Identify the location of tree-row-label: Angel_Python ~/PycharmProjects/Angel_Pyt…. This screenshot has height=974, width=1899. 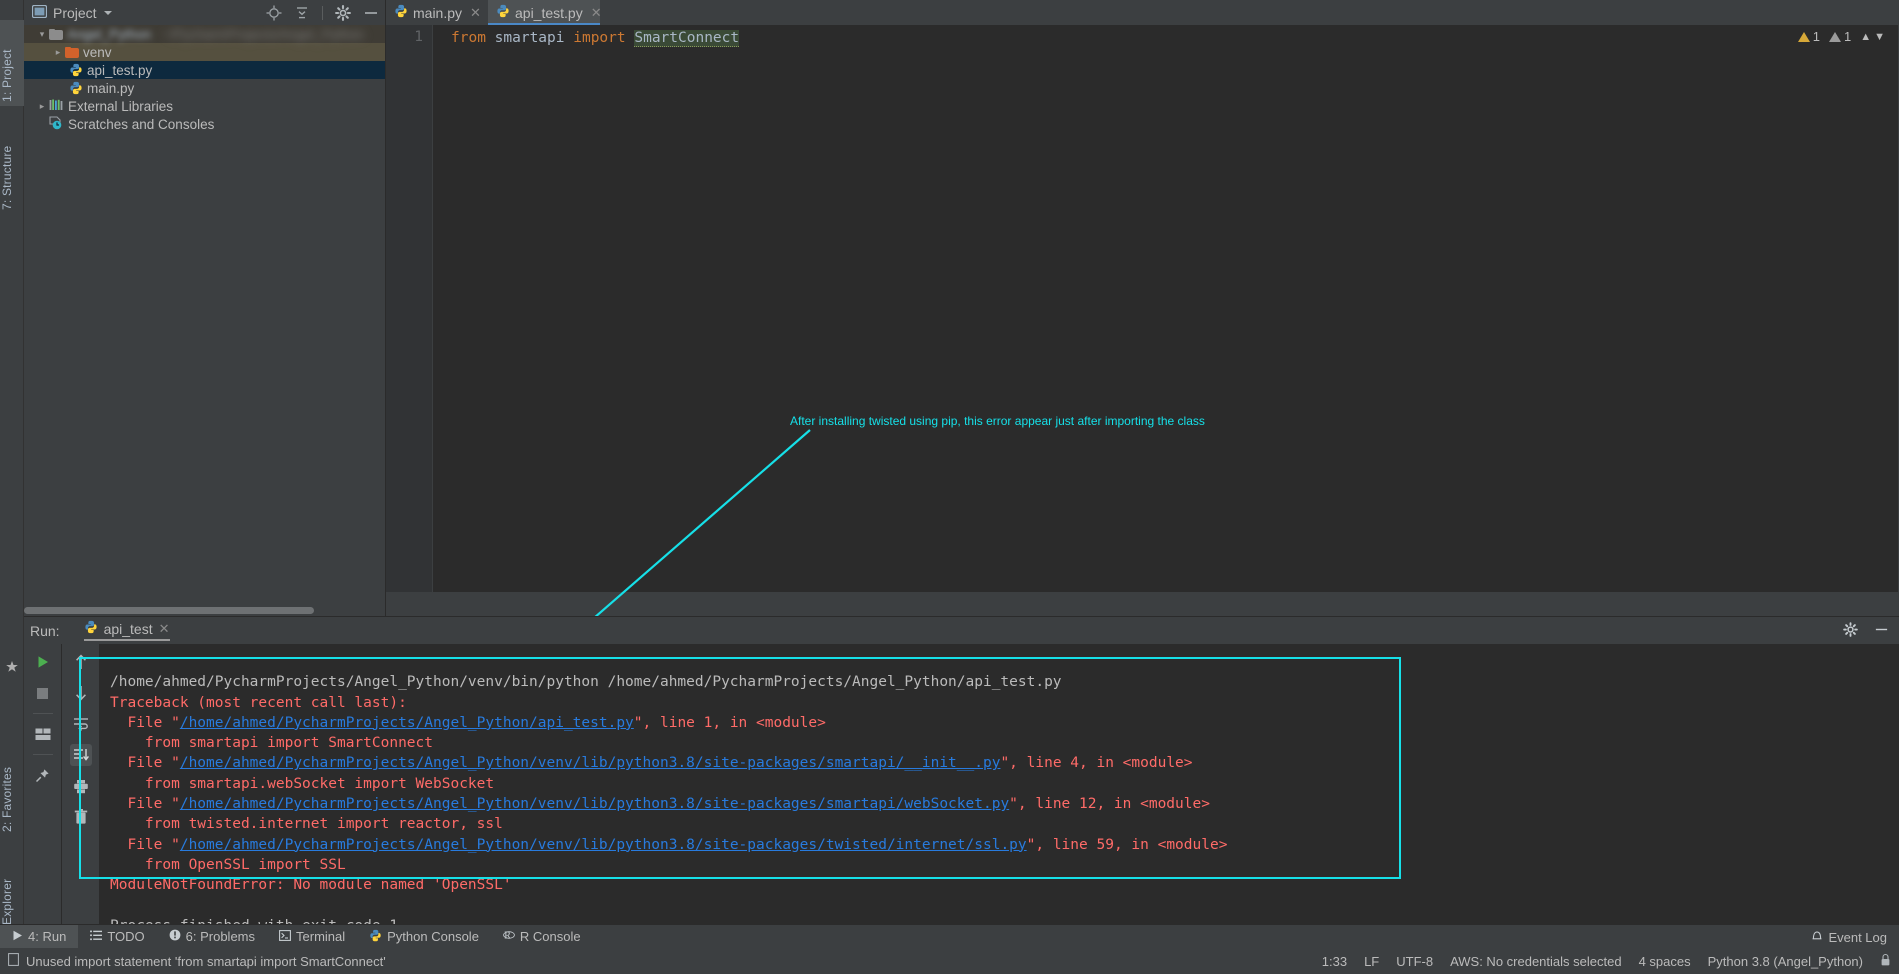
(215, 34).